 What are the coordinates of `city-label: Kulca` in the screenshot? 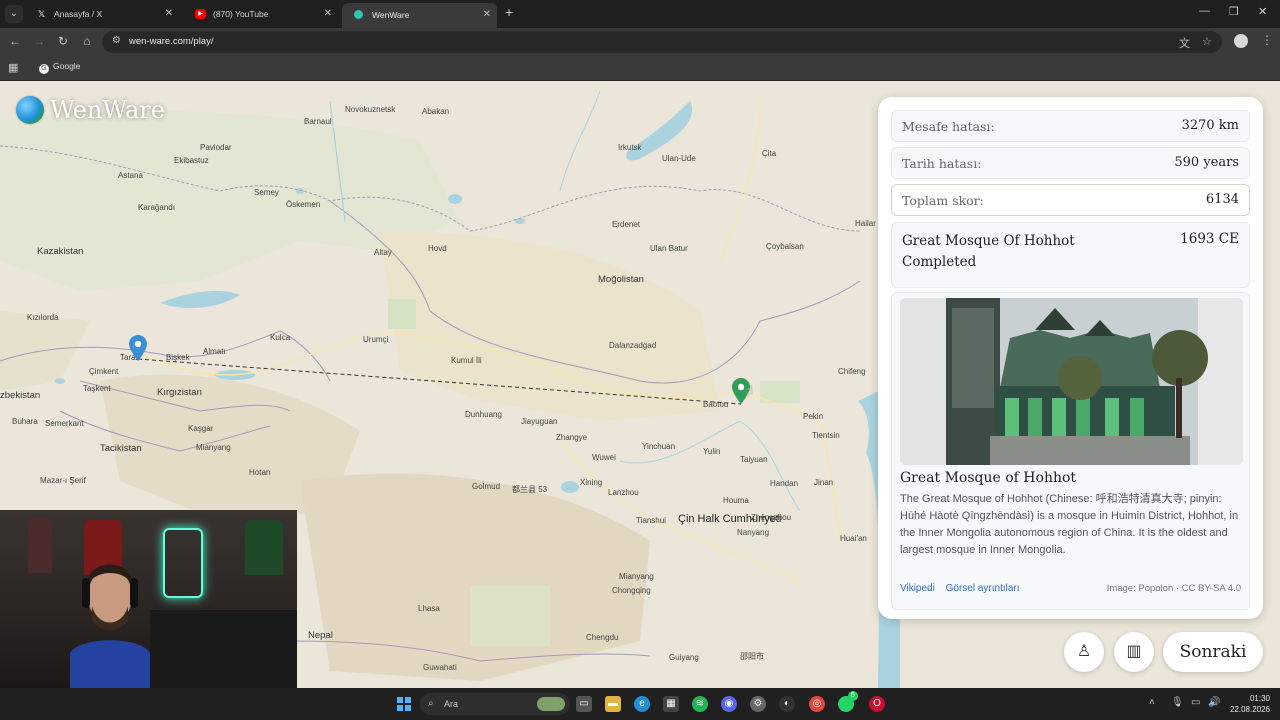 It's located at (280, 337).